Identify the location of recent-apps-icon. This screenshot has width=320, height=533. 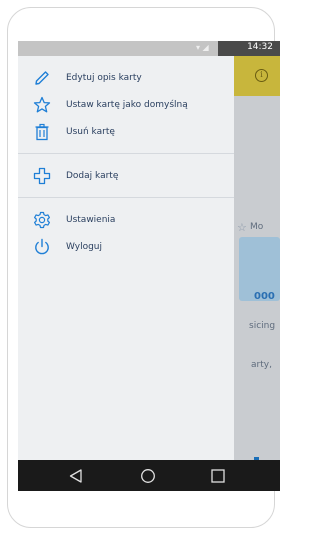
(218, 476).